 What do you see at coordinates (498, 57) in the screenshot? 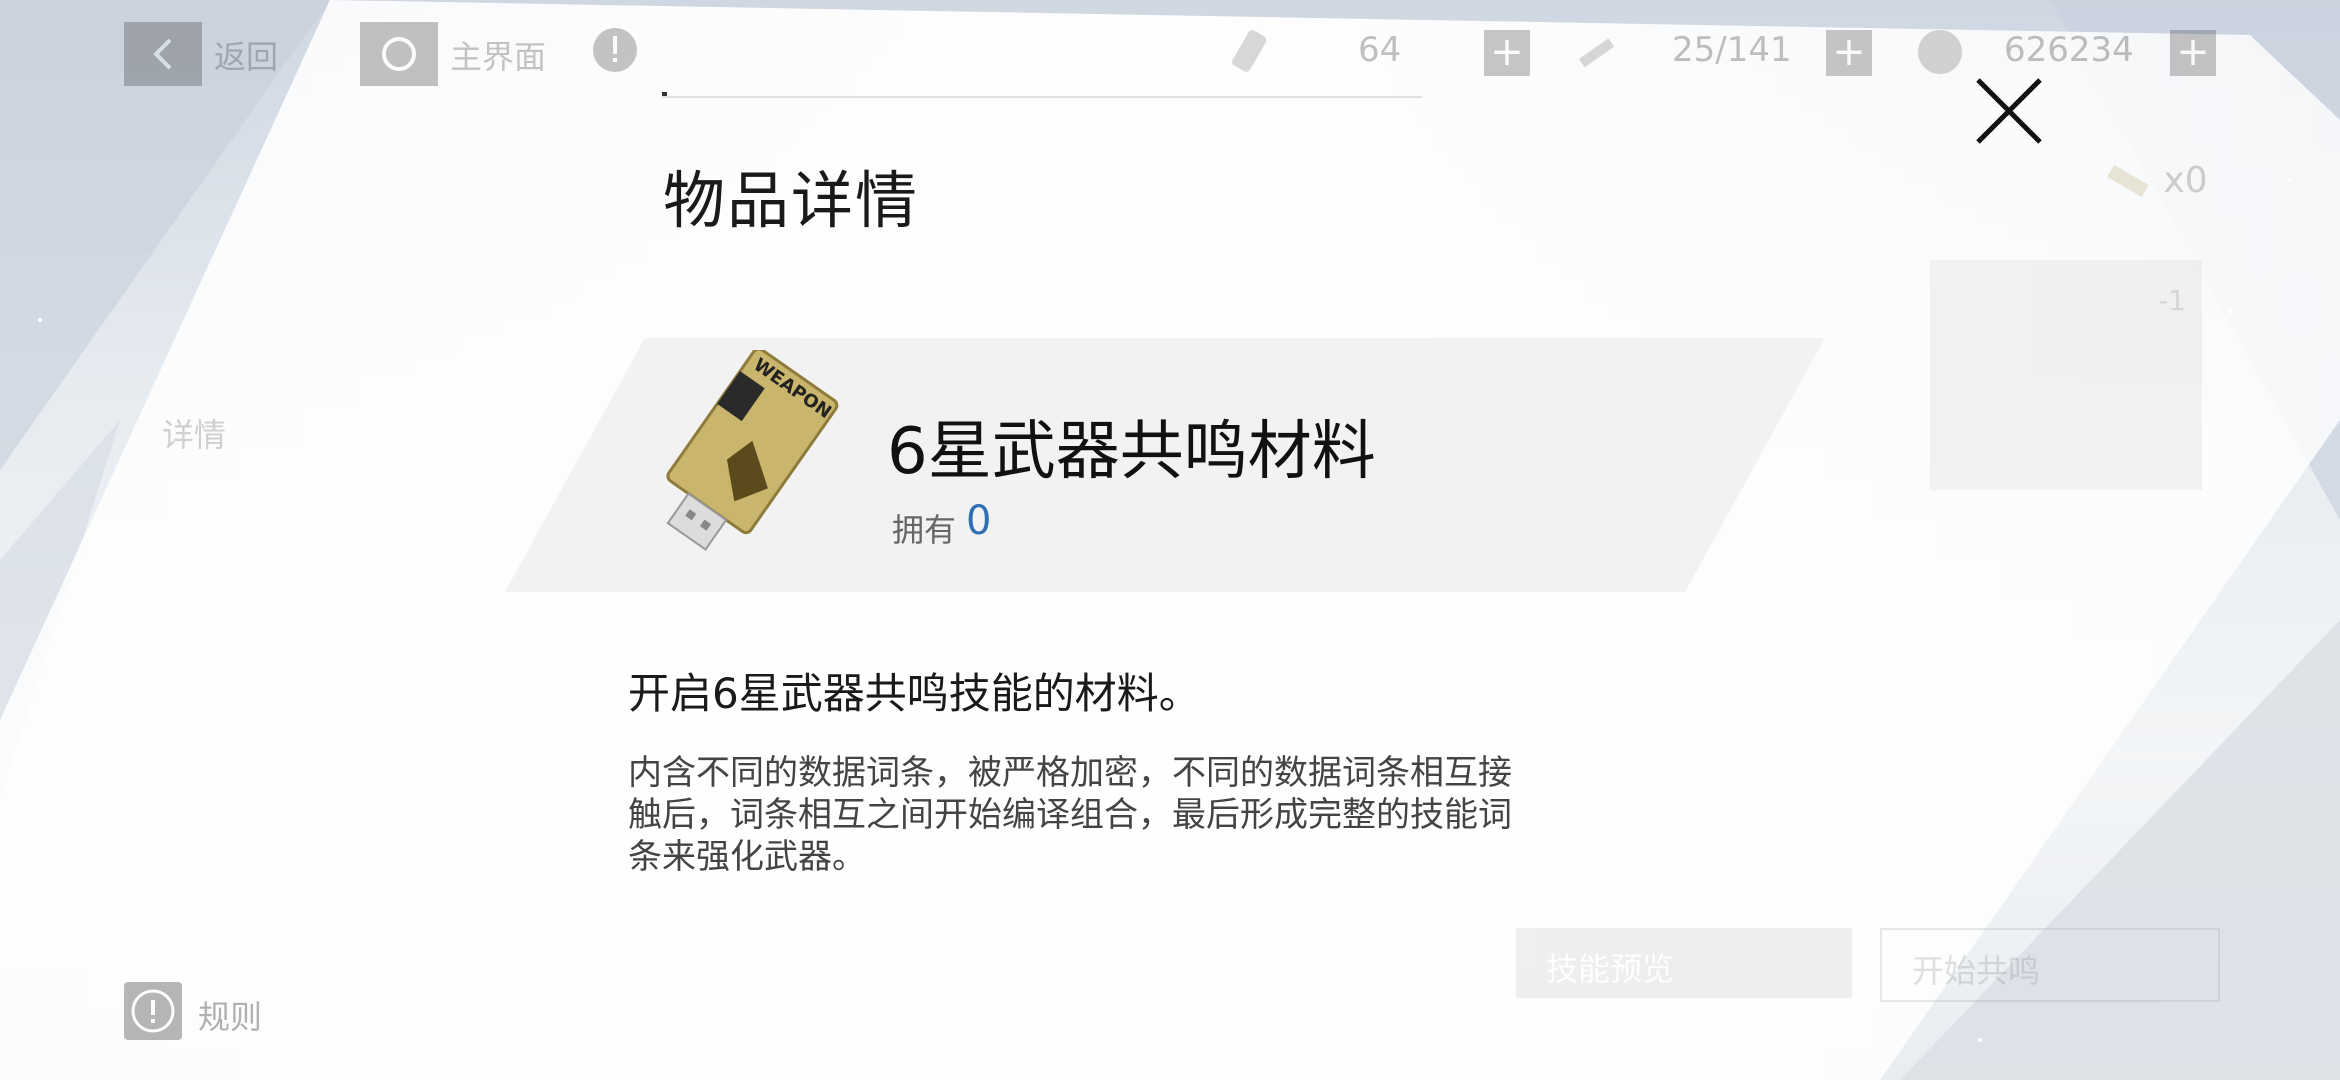
I see `home-label: 主界面` at bounding box center [498, 57].